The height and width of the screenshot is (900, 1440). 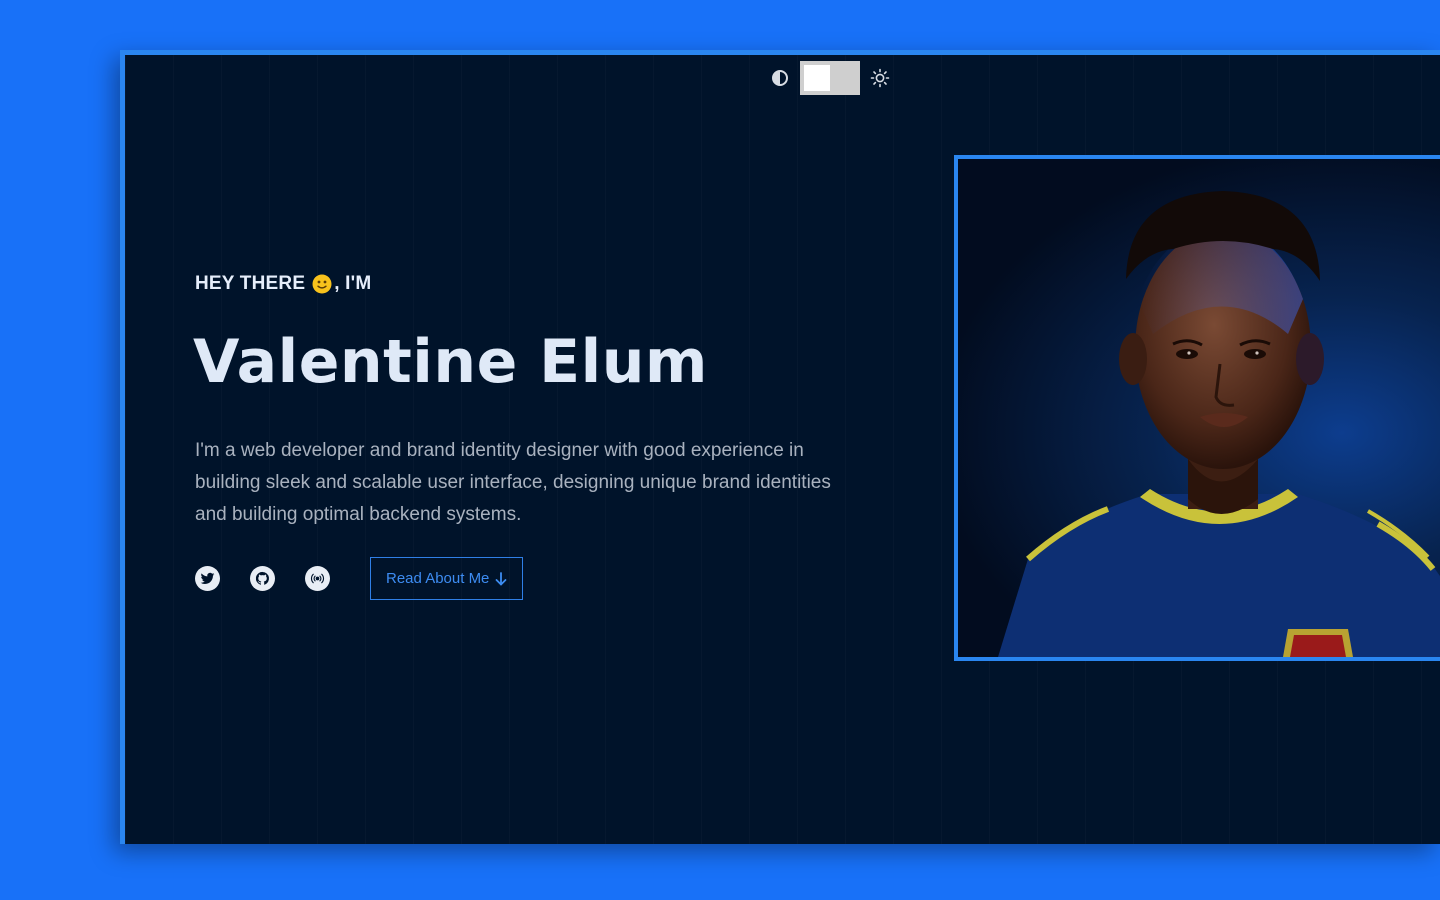 I want to click on twitter-link, so click(x=207, y=578).